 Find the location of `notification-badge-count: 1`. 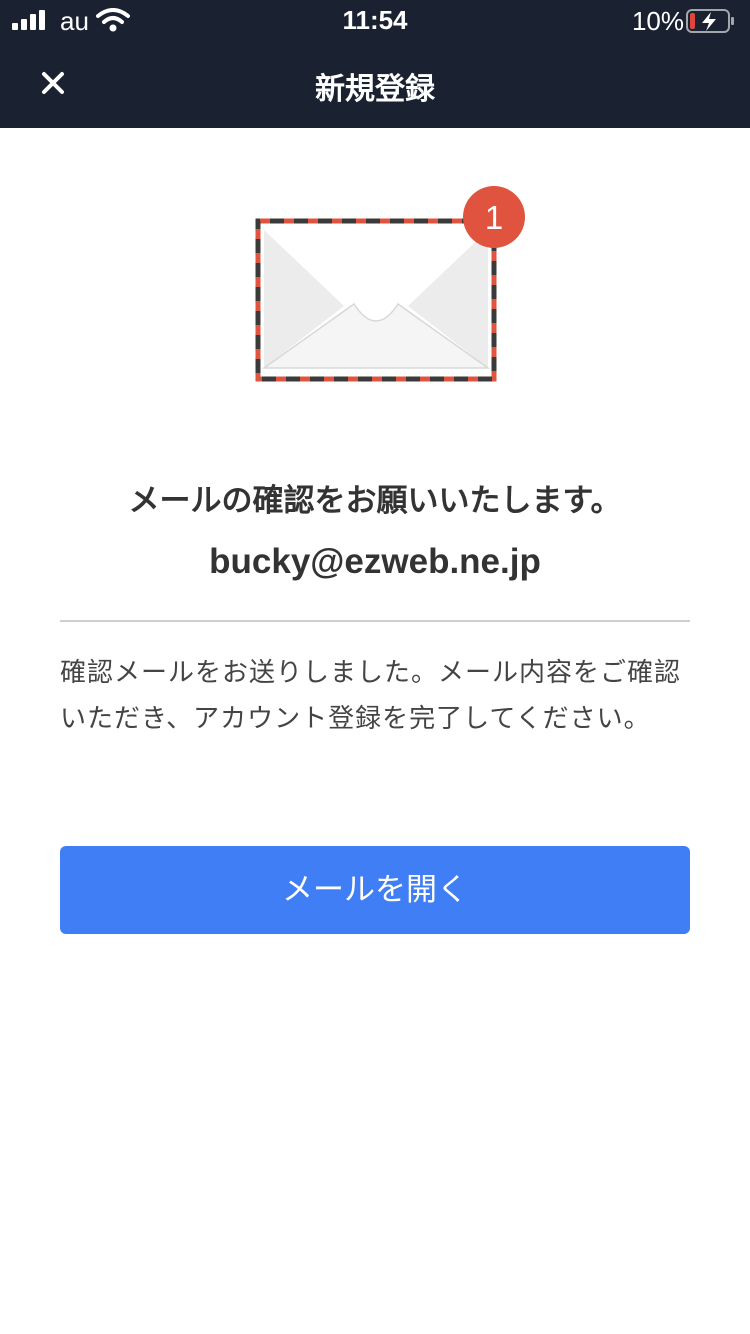

notification-badge-count: 1 is located at coordinates (494, 217).